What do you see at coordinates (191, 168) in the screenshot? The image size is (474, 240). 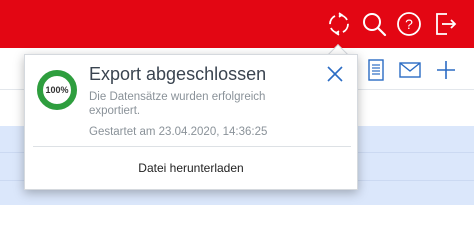 I see `download-button: Datei herunterladen` at bounding box center [191, 168].